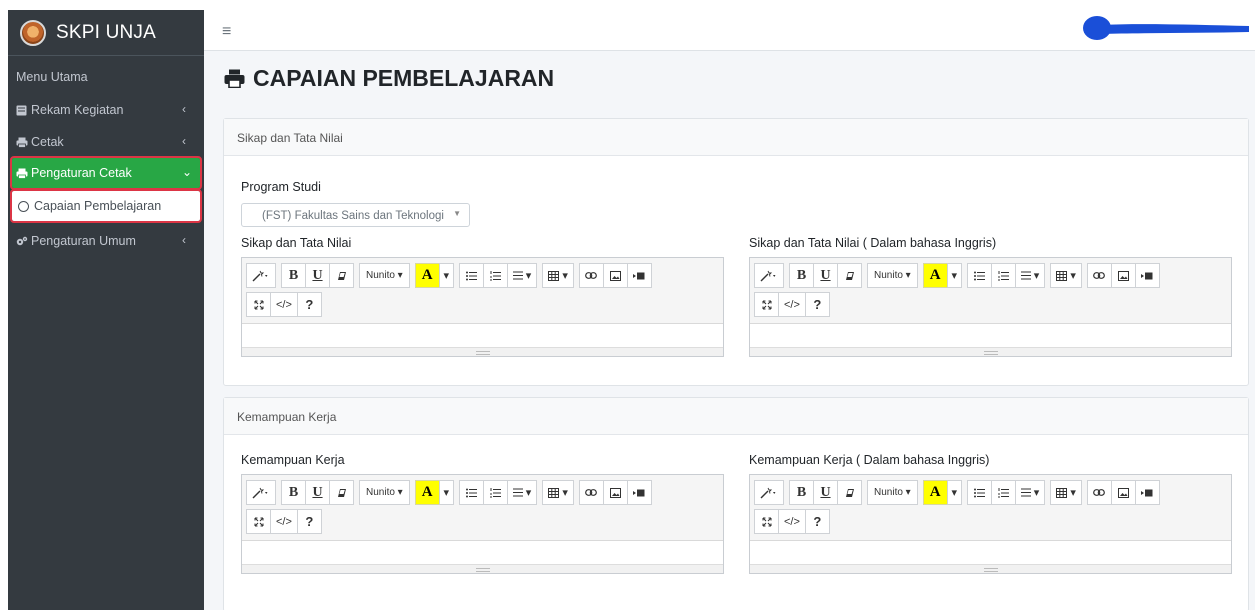 The width and height of the screenshot is (1255, 610). I want to click on sidebar-subitem-capaian-pembelajaran: Capaian Pembelajaran, so click(106, 206).